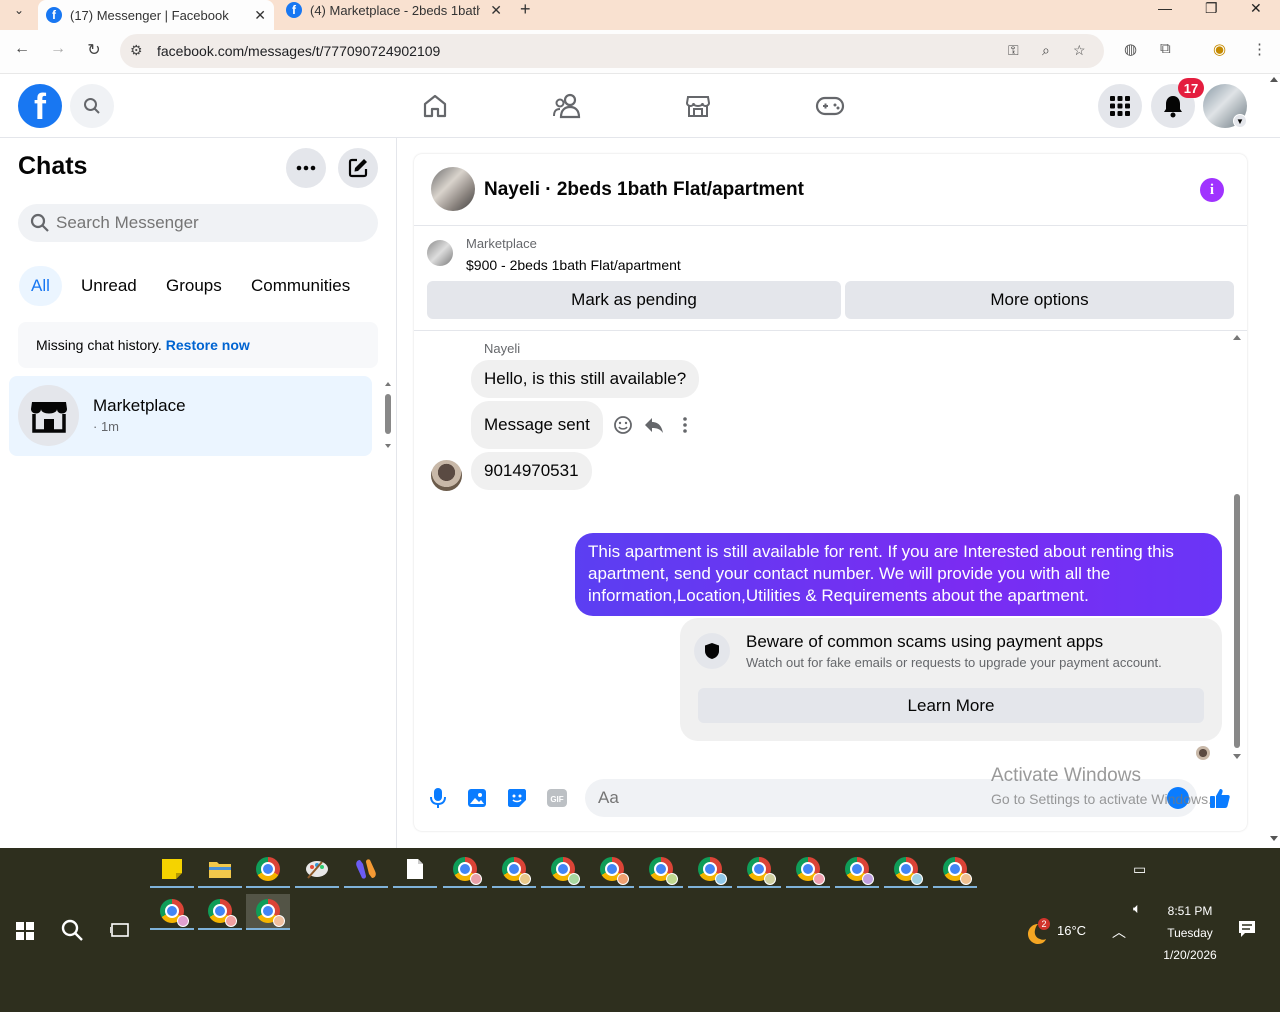 This screenshot has height=1012, width=1280. I want to click on sticky-notes-icon, so click(172, 870).